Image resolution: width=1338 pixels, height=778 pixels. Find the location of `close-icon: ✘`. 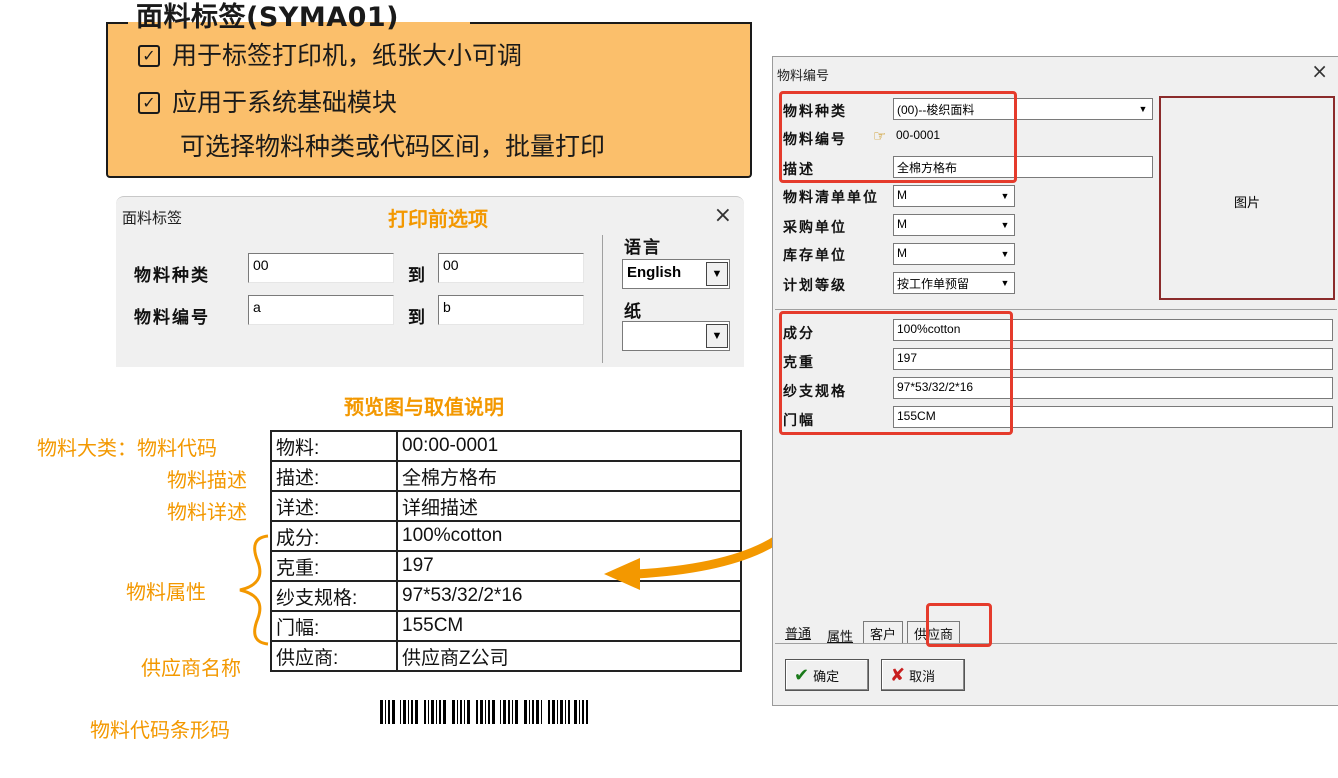

close-icon: ✘ is located at coordinates (898, 675).